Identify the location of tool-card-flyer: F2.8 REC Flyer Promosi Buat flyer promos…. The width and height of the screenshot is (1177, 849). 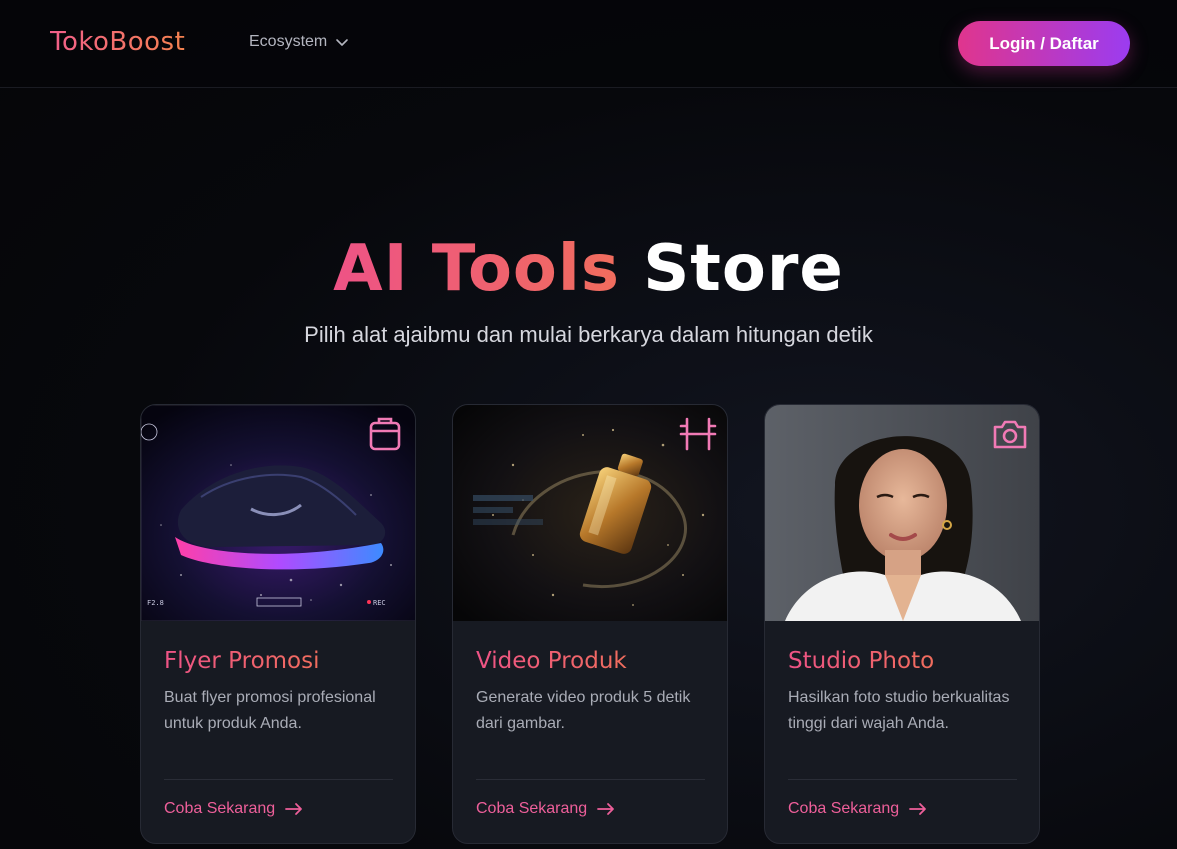
(278, 624).